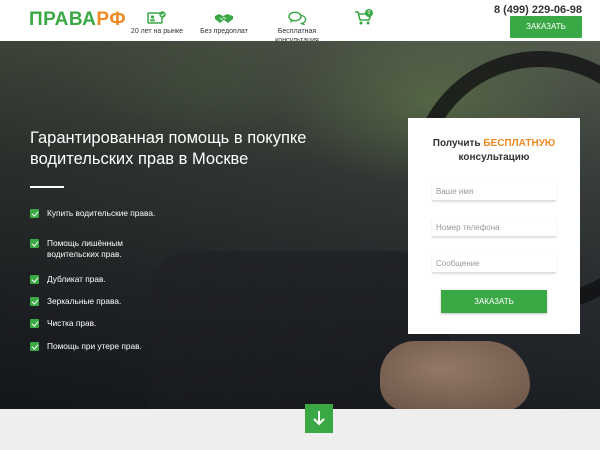 The image size is (600, 450). What do you see at coordinates (101, 213) in the screenshot?
I see `checklist-text: Купить водительские права.` at bounding box center [101, 213].